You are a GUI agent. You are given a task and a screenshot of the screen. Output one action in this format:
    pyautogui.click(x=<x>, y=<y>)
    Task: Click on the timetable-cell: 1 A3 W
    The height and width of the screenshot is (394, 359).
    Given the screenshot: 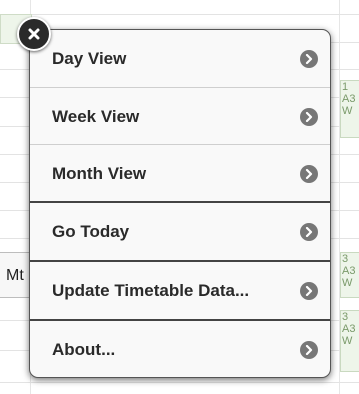 What is the action you would take?
    pyautogui.click(x=349, y=109)
    